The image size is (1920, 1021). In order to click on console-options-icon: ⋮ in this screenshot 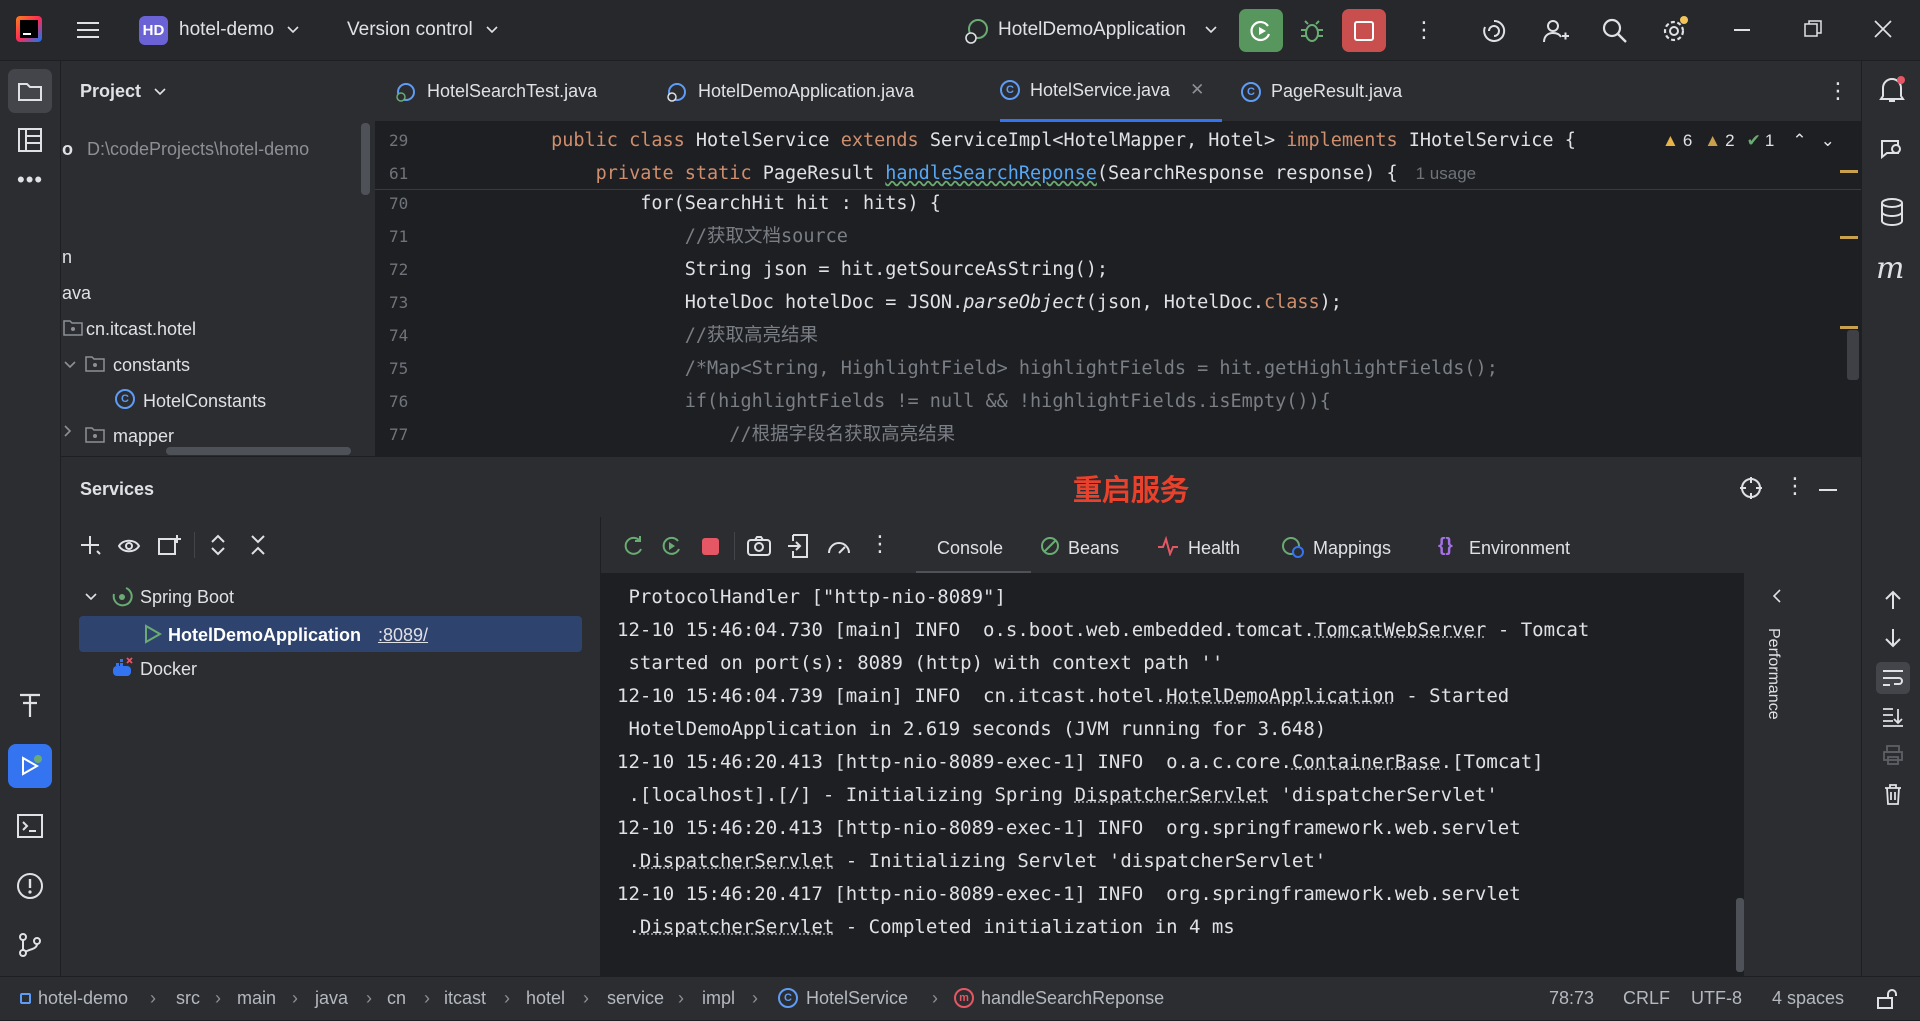, I will do `click(880, 544)`.